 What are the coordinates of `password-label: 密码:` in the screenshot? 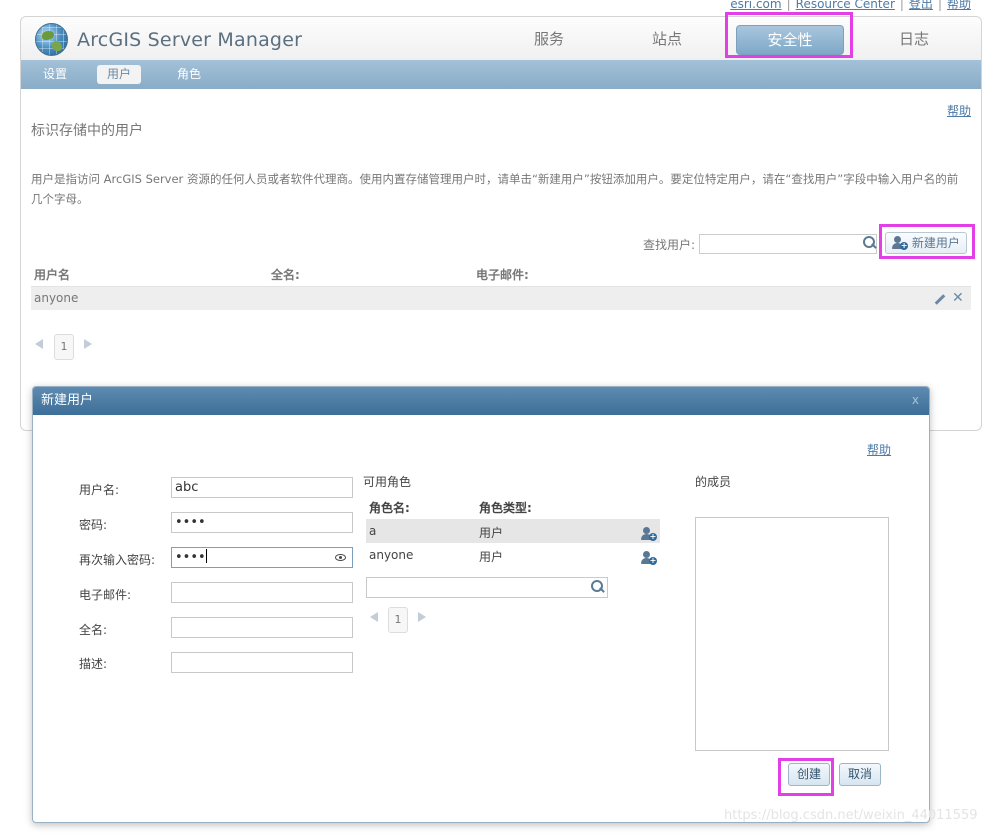 It's located at (93, 525).